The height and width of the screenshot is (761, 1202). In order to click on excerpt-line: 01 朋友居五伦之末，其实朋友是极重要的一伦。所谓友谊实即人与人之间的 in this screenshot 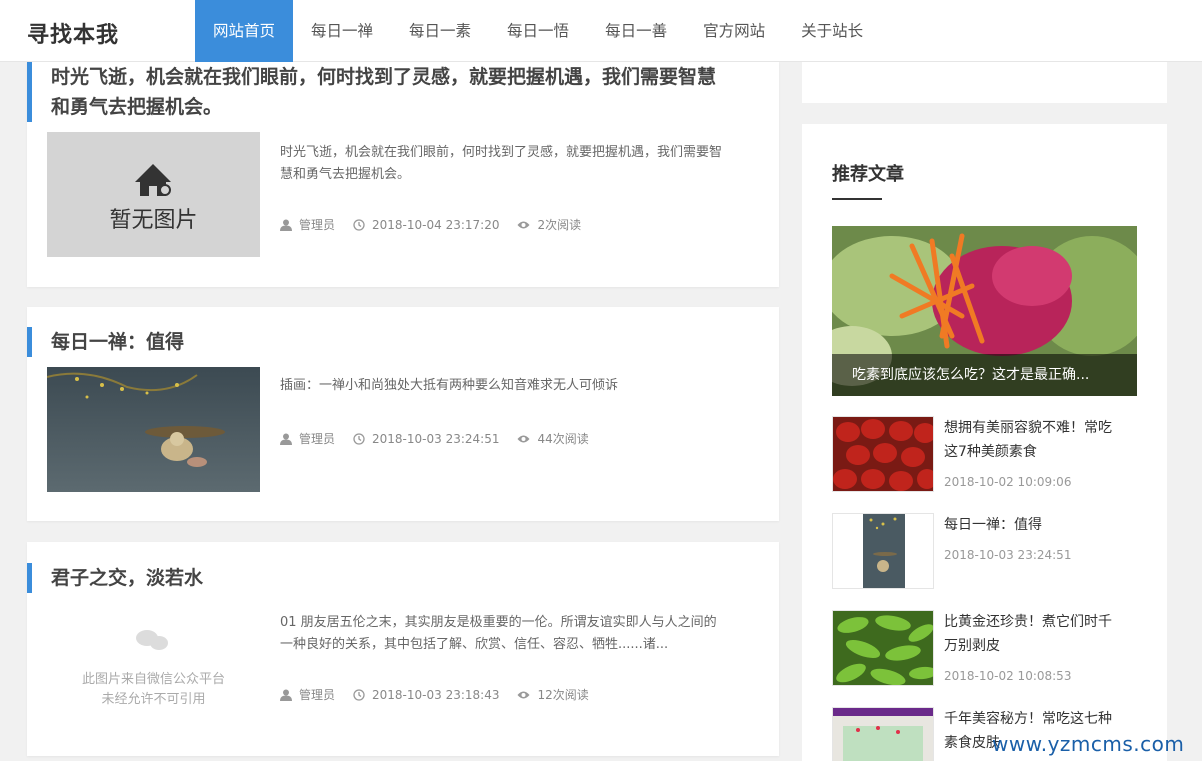, I will do `click(498, 622)`.